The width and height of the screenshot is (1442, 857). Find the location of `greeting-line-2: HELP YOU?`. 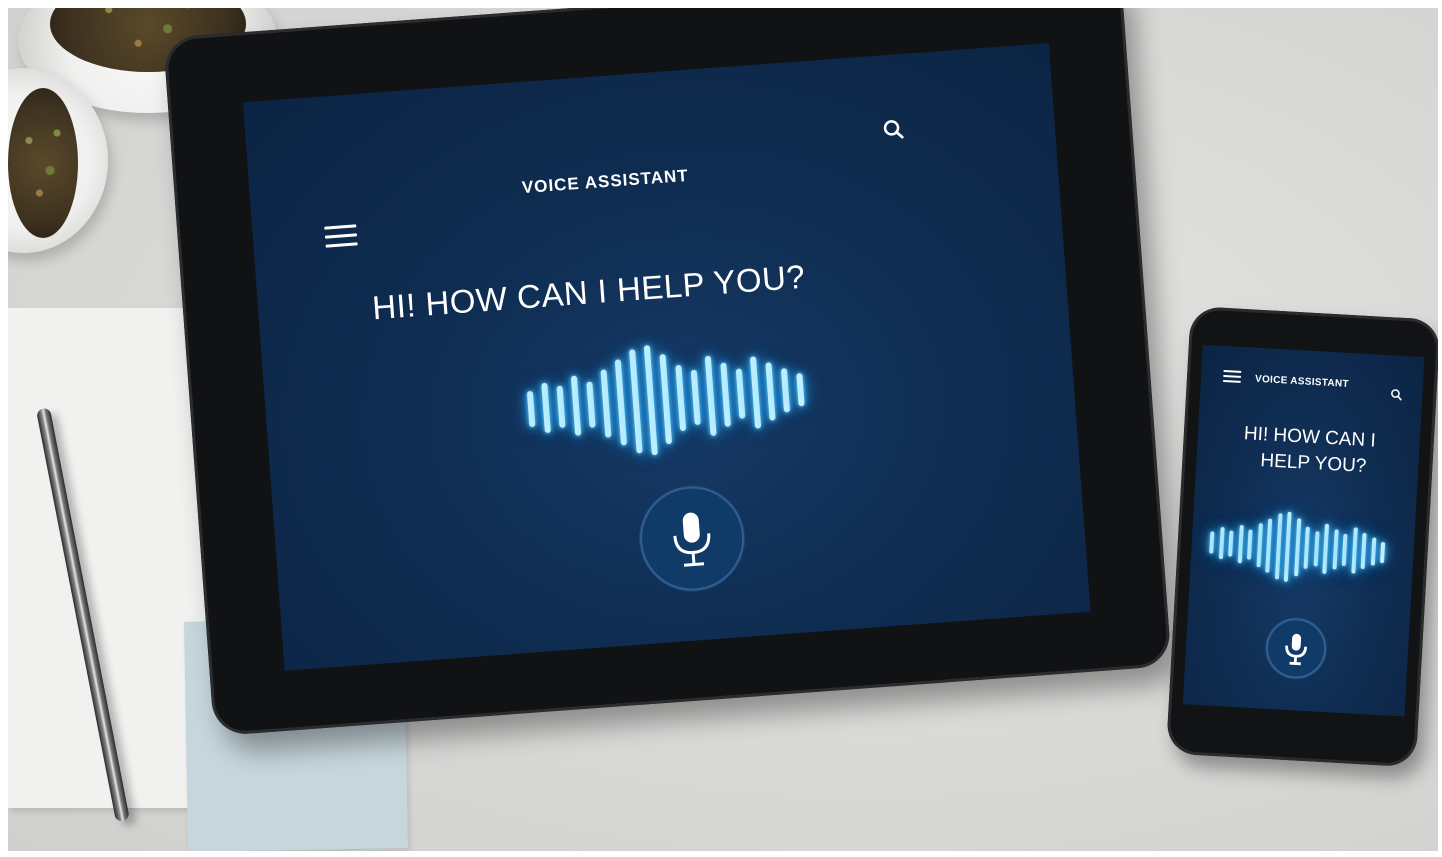

greeting-line-2: HELP YOU? is located at coordinates (1313, 464).